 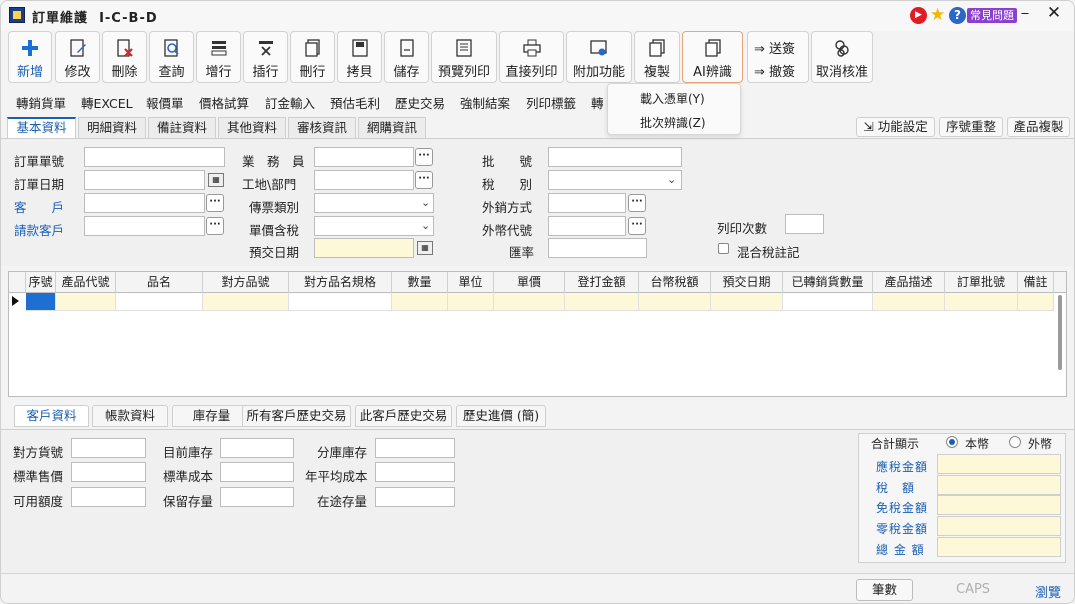 What do you see at coordinates (374, 226) in the screenshot?
I see `price-tax-select` at bounding box center [374, 226].